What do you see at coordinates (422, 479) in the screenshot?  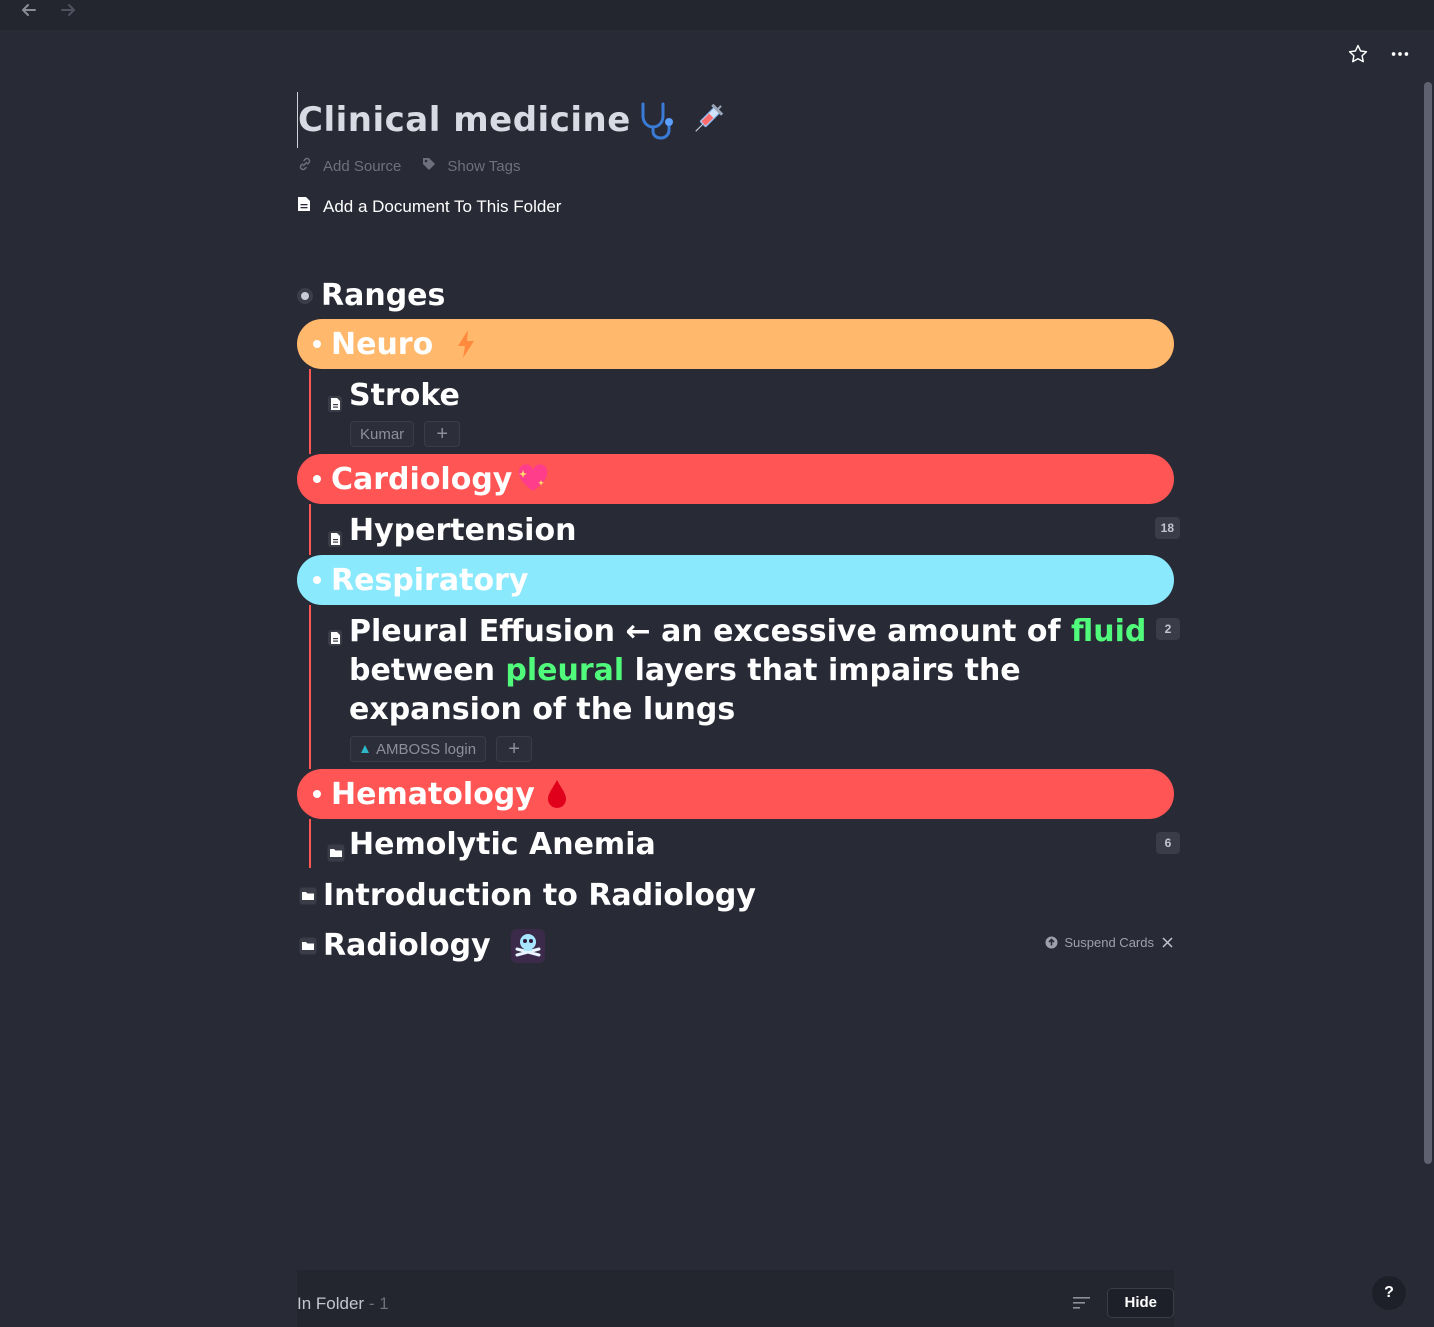 I see `section-label: Cardiology` at bounding box center [422, 479].